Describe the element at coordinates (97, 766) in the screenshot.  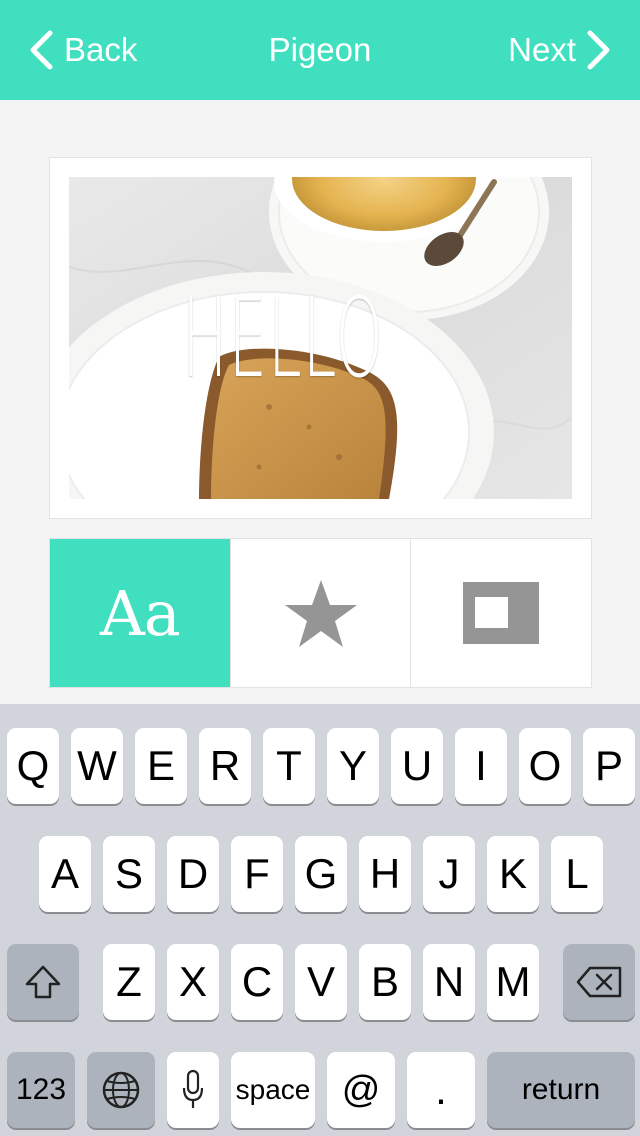
I see `key-w: W` at that location.